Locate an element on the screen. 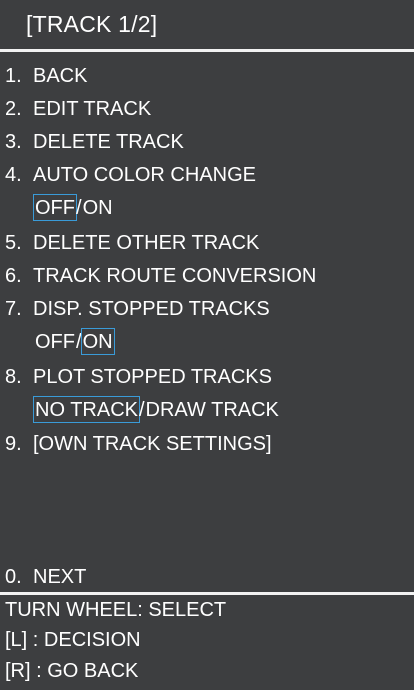 This screenshot has width=414, height=690. menu-item-label: AUTO COLOR CHANGE is located at coordinates (144, 175).